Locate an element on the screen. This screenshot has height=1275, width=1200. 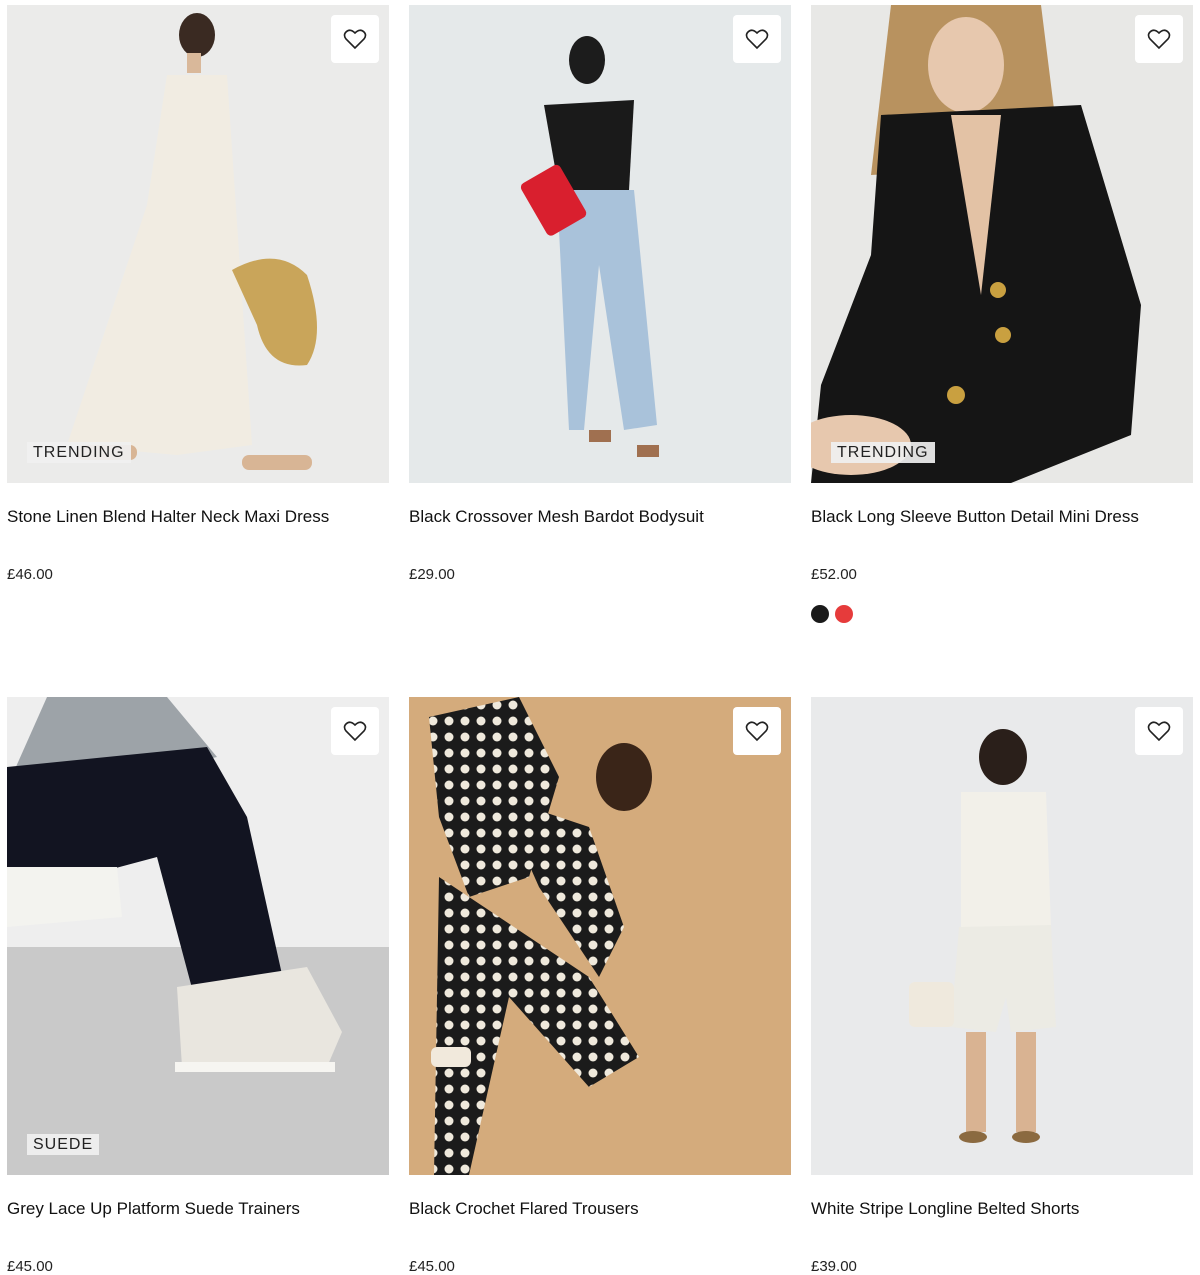
color-swatch-black is located at coordinates (820, 614).